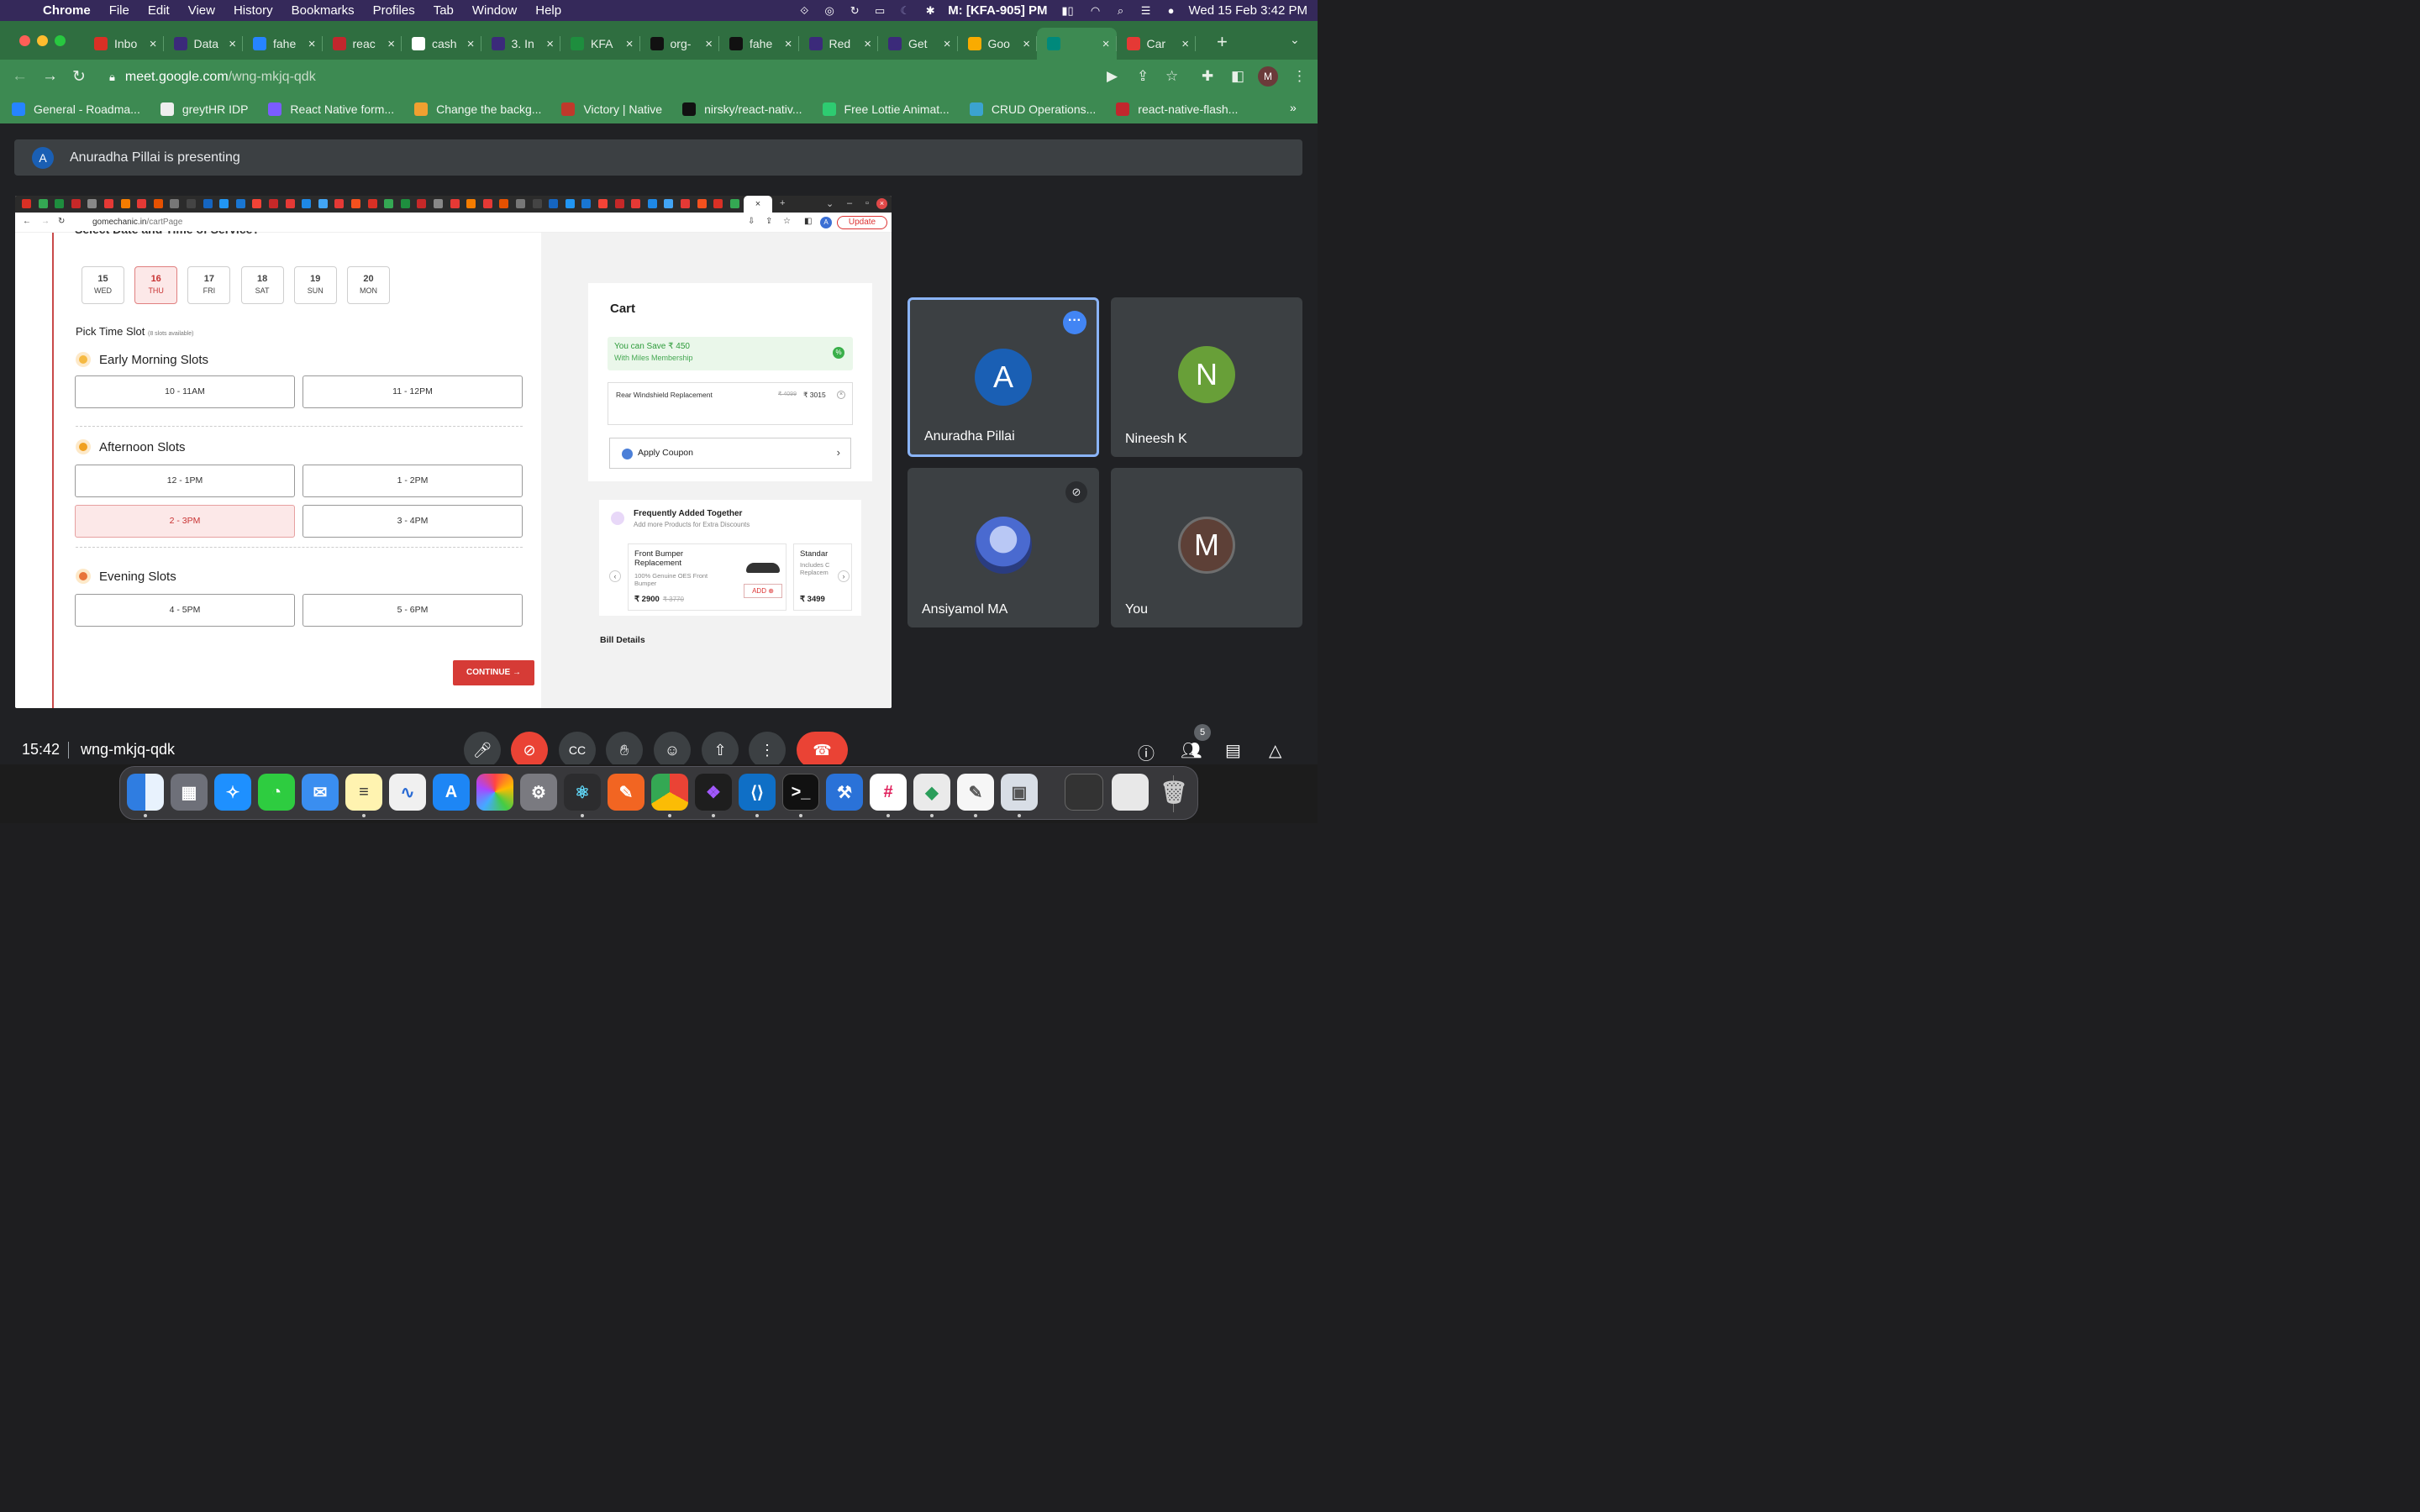  What do you see at coordinates (624, 750) in the screenshot?
I see `raise-hand-icon: ✋︎` at bounding box center [624, 750].